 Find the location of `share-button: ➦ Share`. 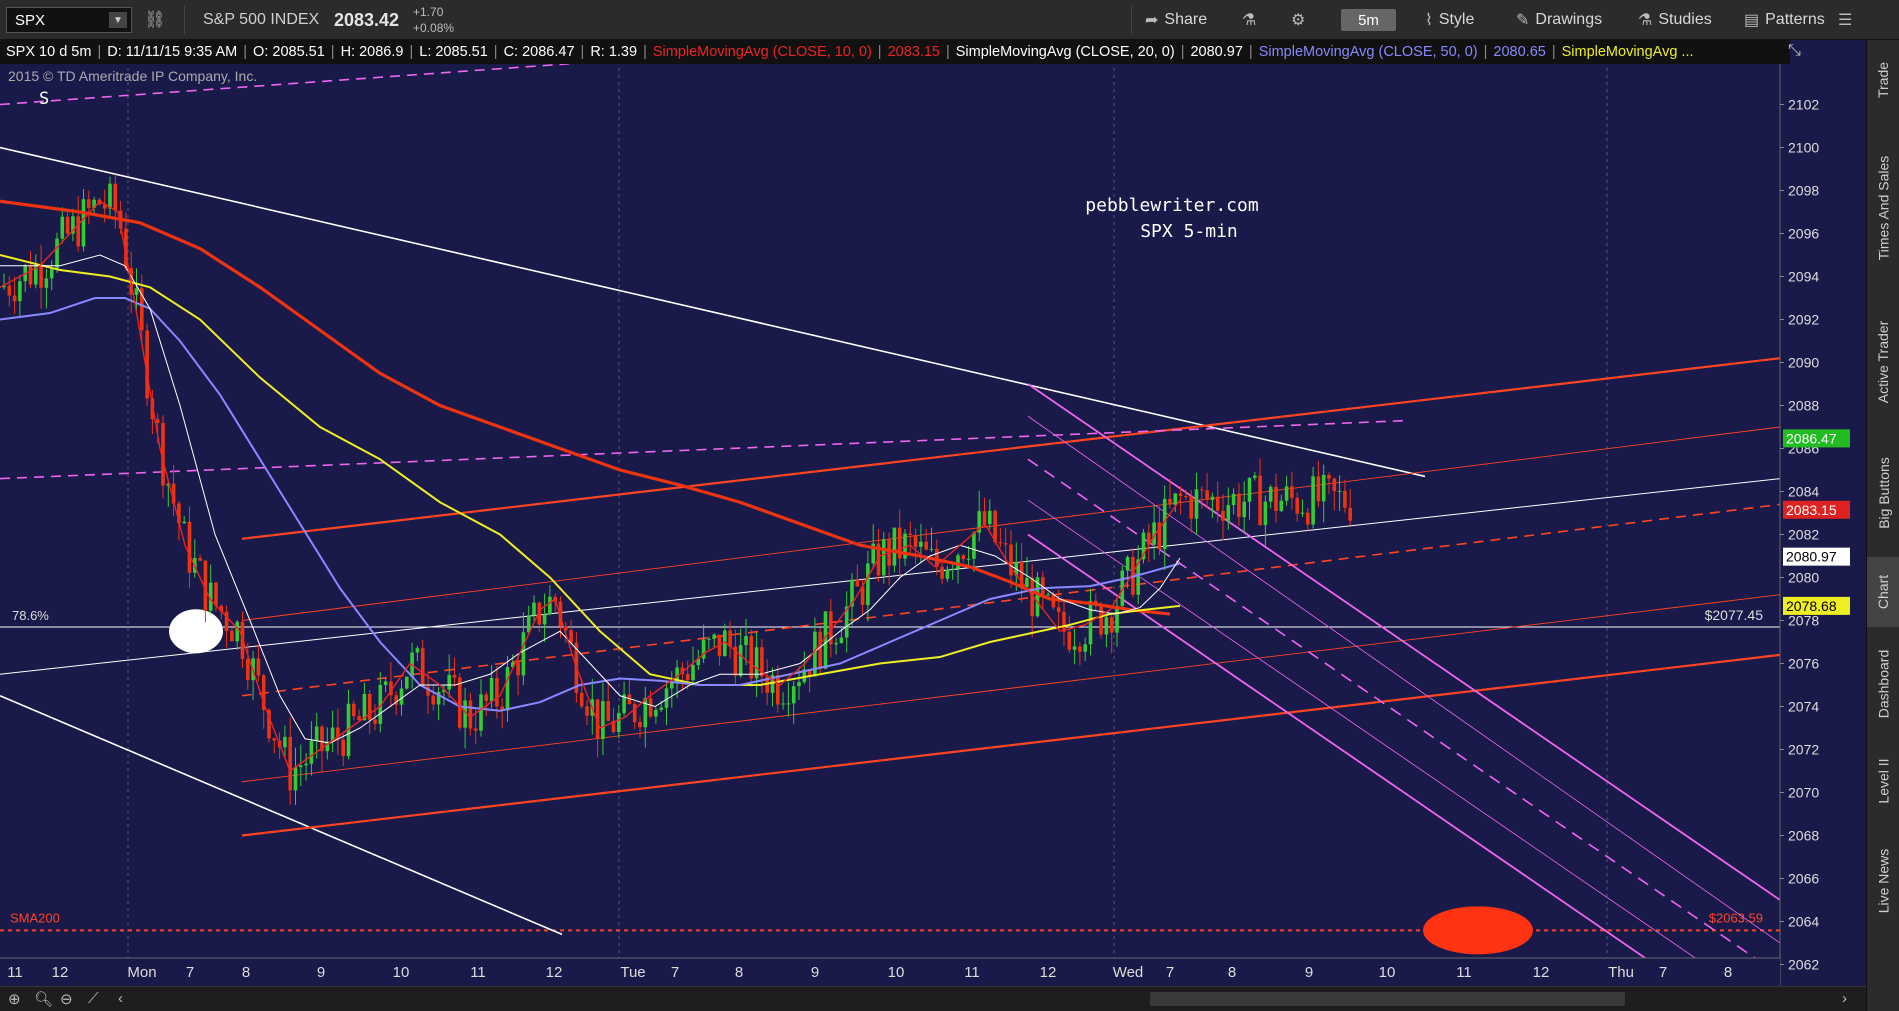

share-button: ➦ Share is located at coordinates (1176, 20).